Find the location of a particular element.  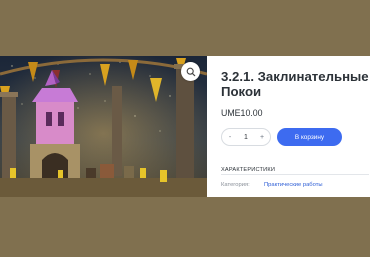

characteristics-heading: ХАРАКТЕРИСТИКИ is located at coordinates (248, 170).